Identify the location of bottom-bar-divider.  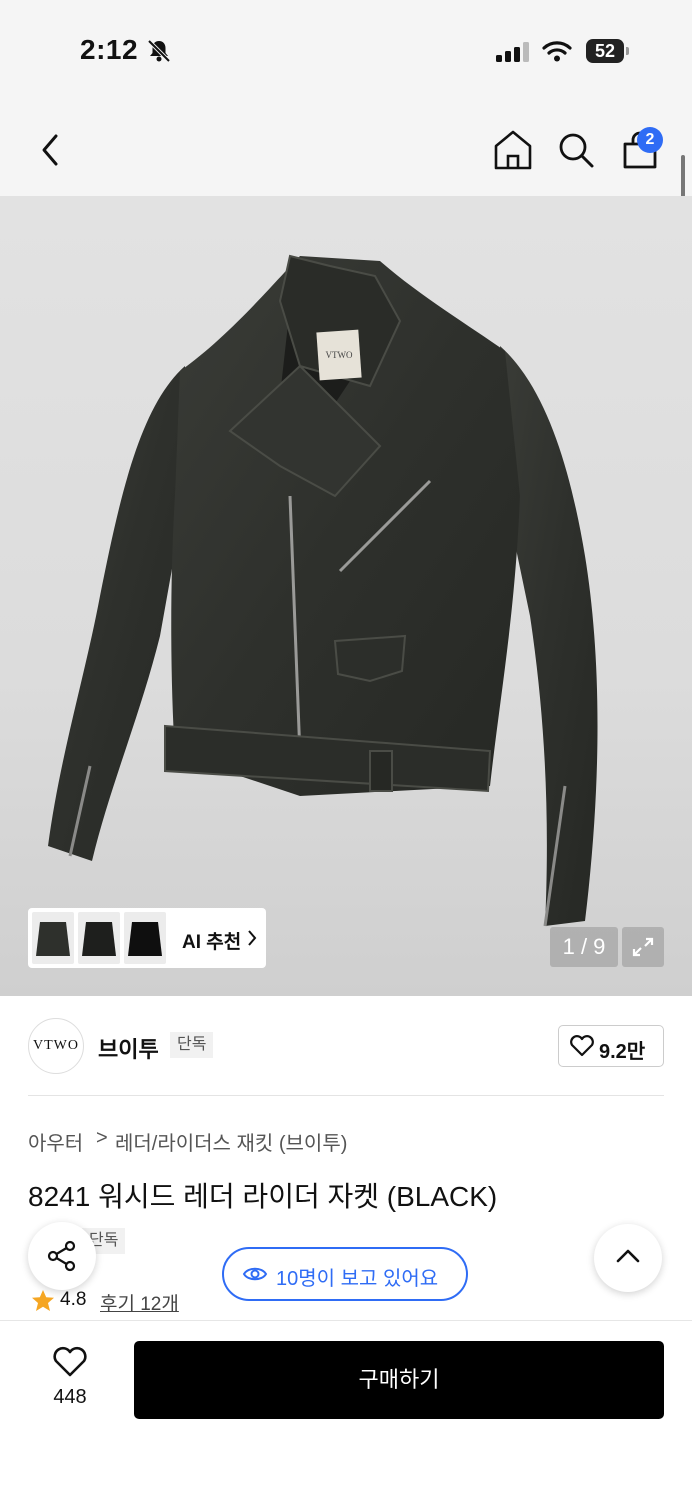
(346, 1320).